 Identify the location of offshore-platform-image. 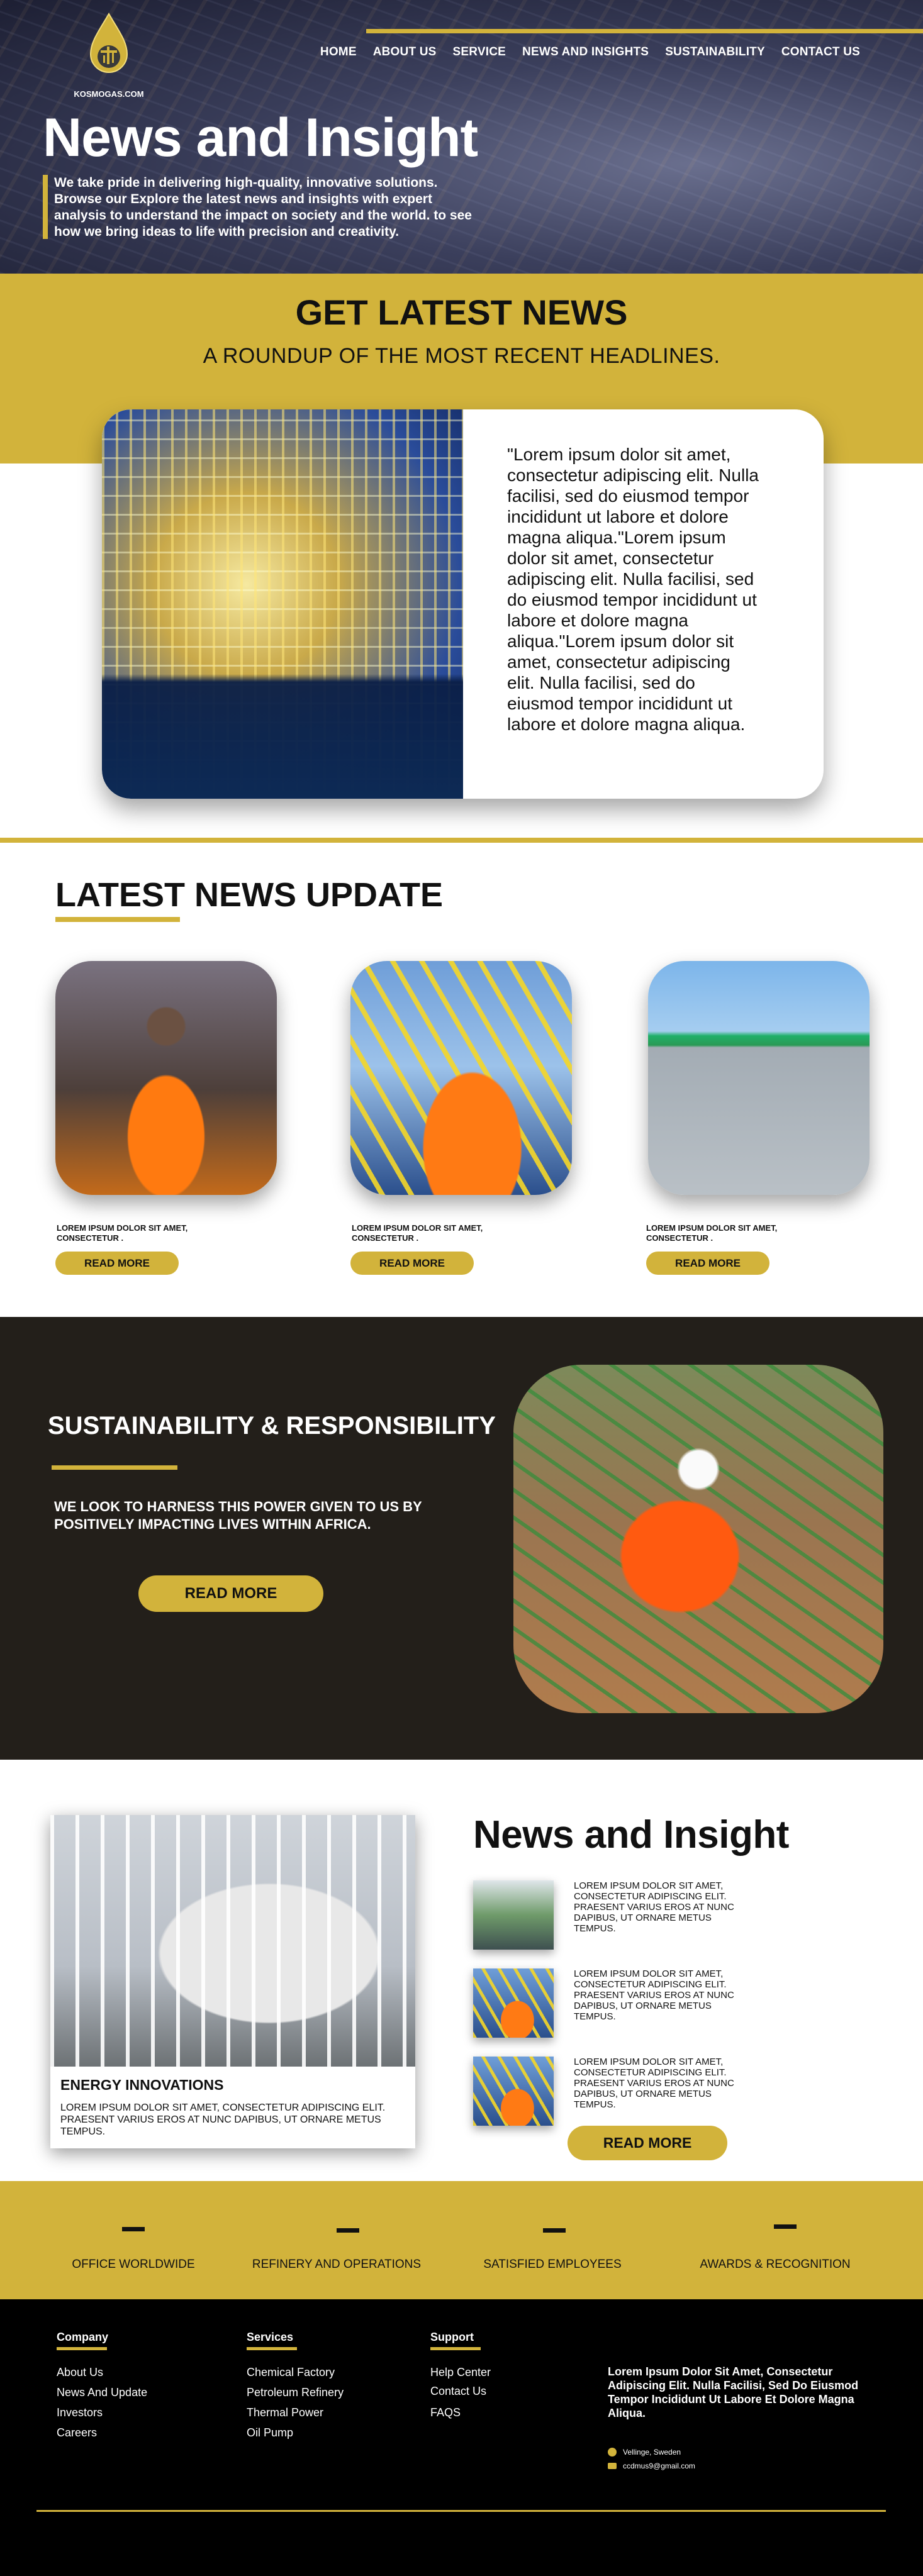
(282, 604).